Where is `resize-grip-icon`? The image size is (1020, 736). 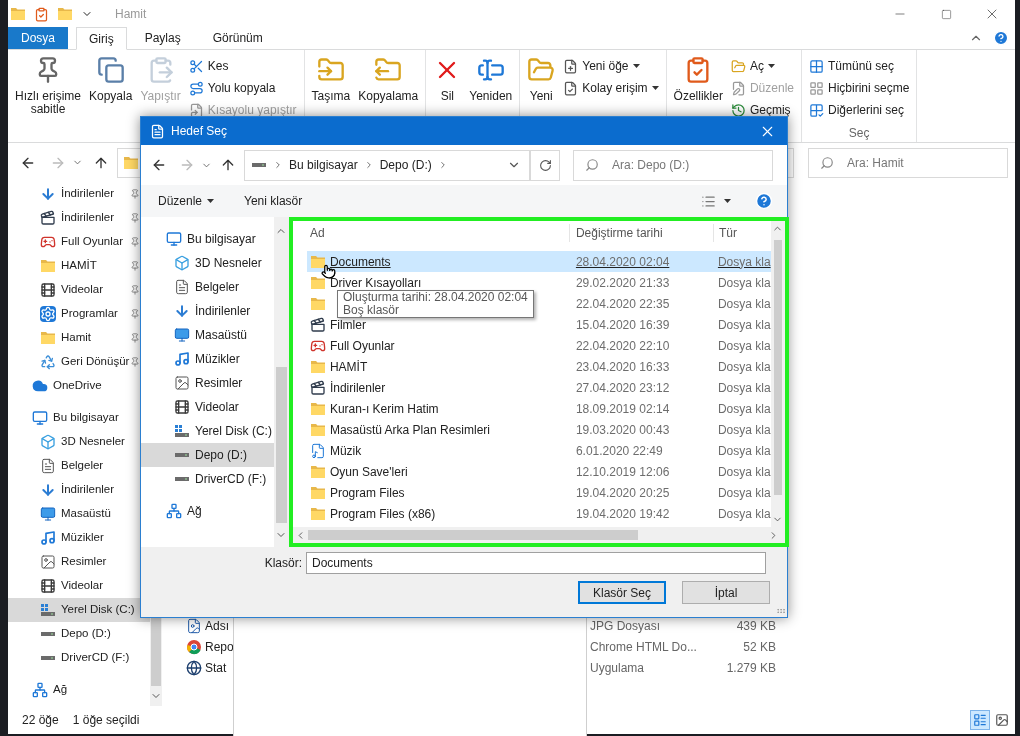 resize-grip-icon is located at coordinates (781, 611).